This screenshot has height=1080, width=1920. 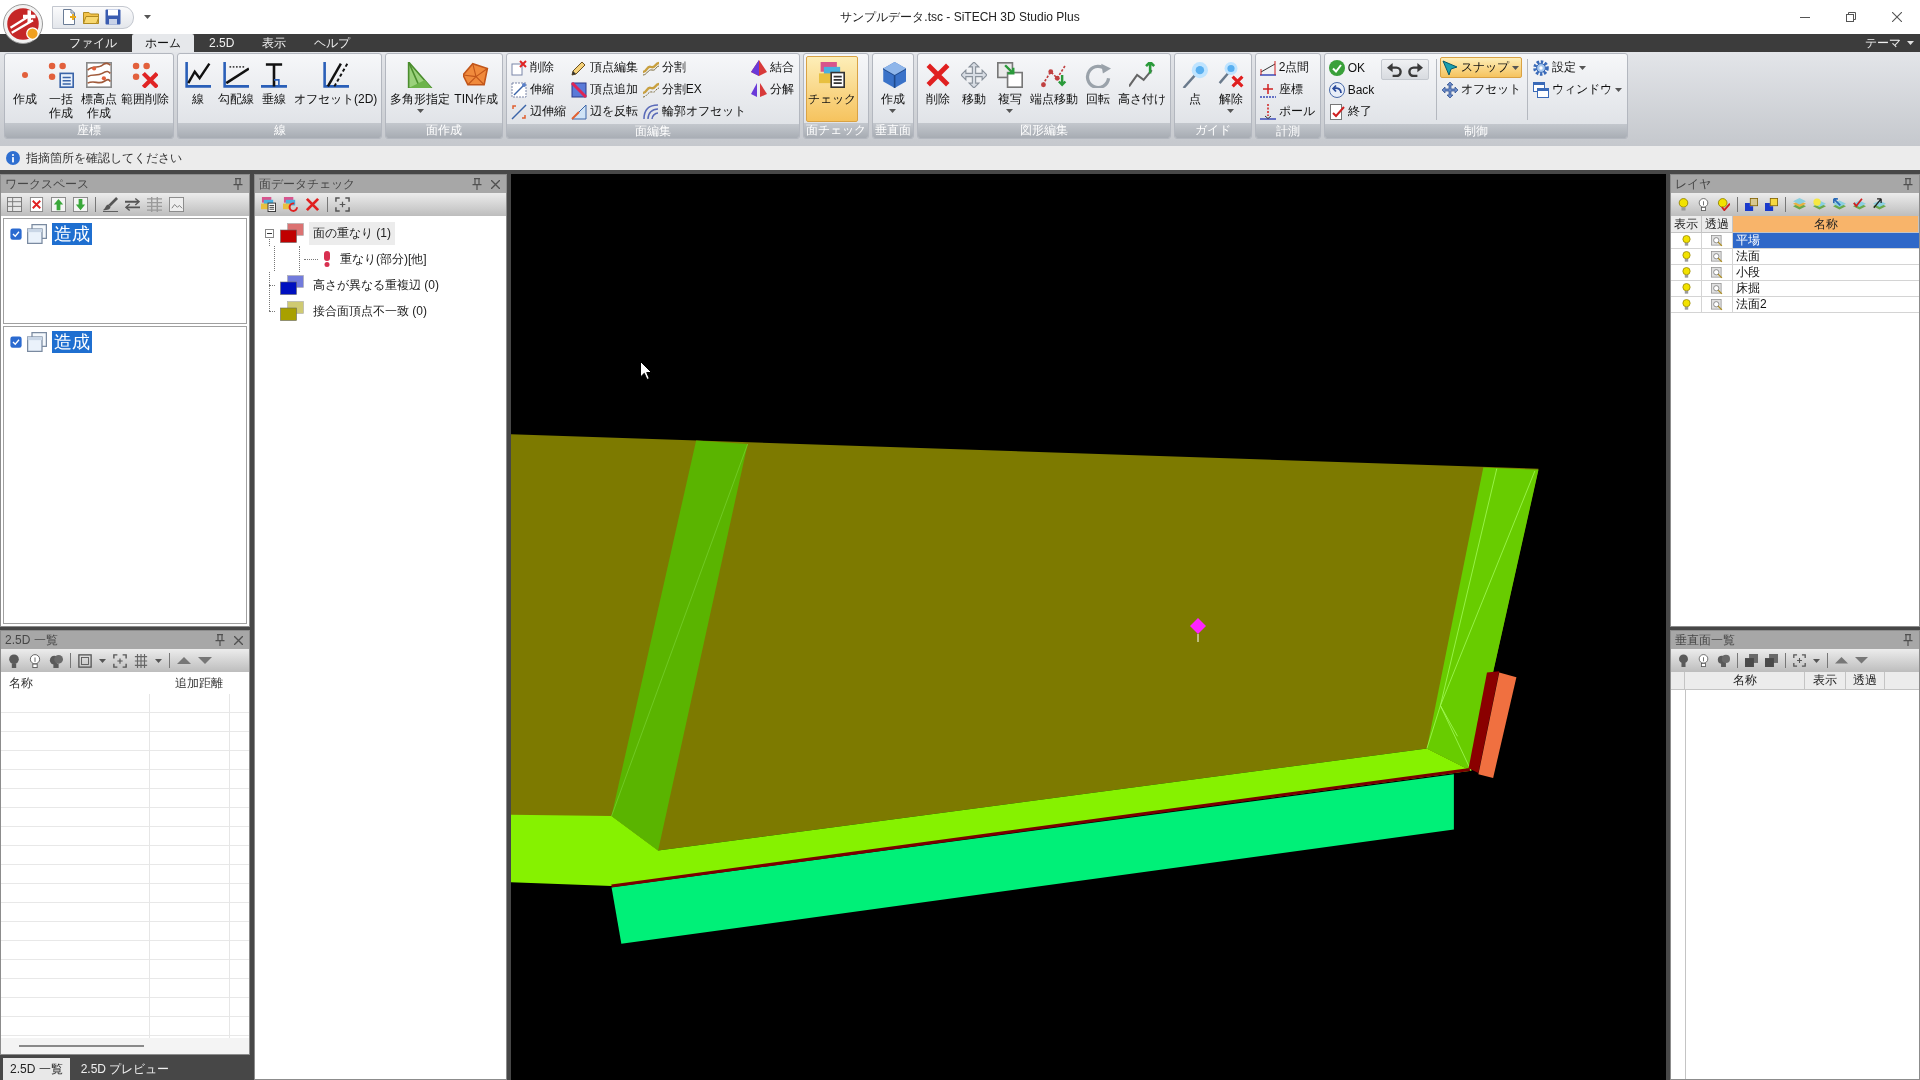 What do you see at coordinates (604, 67) in the screenshot?
I see `ribbon-button: 頂点編集` at bounding box center [604, 67].